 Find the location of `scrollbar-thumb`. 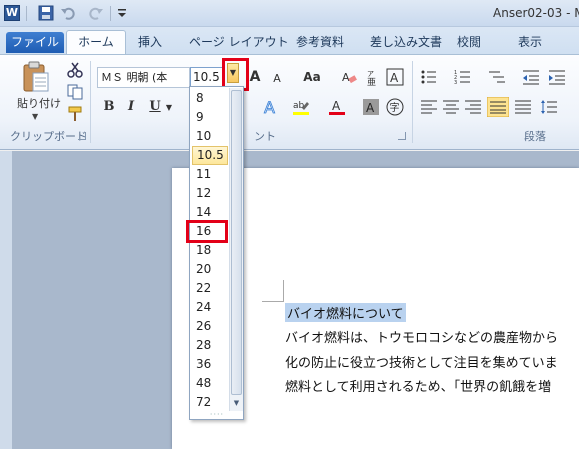

scrollbar-thumb is located at coordinates (236, 242).